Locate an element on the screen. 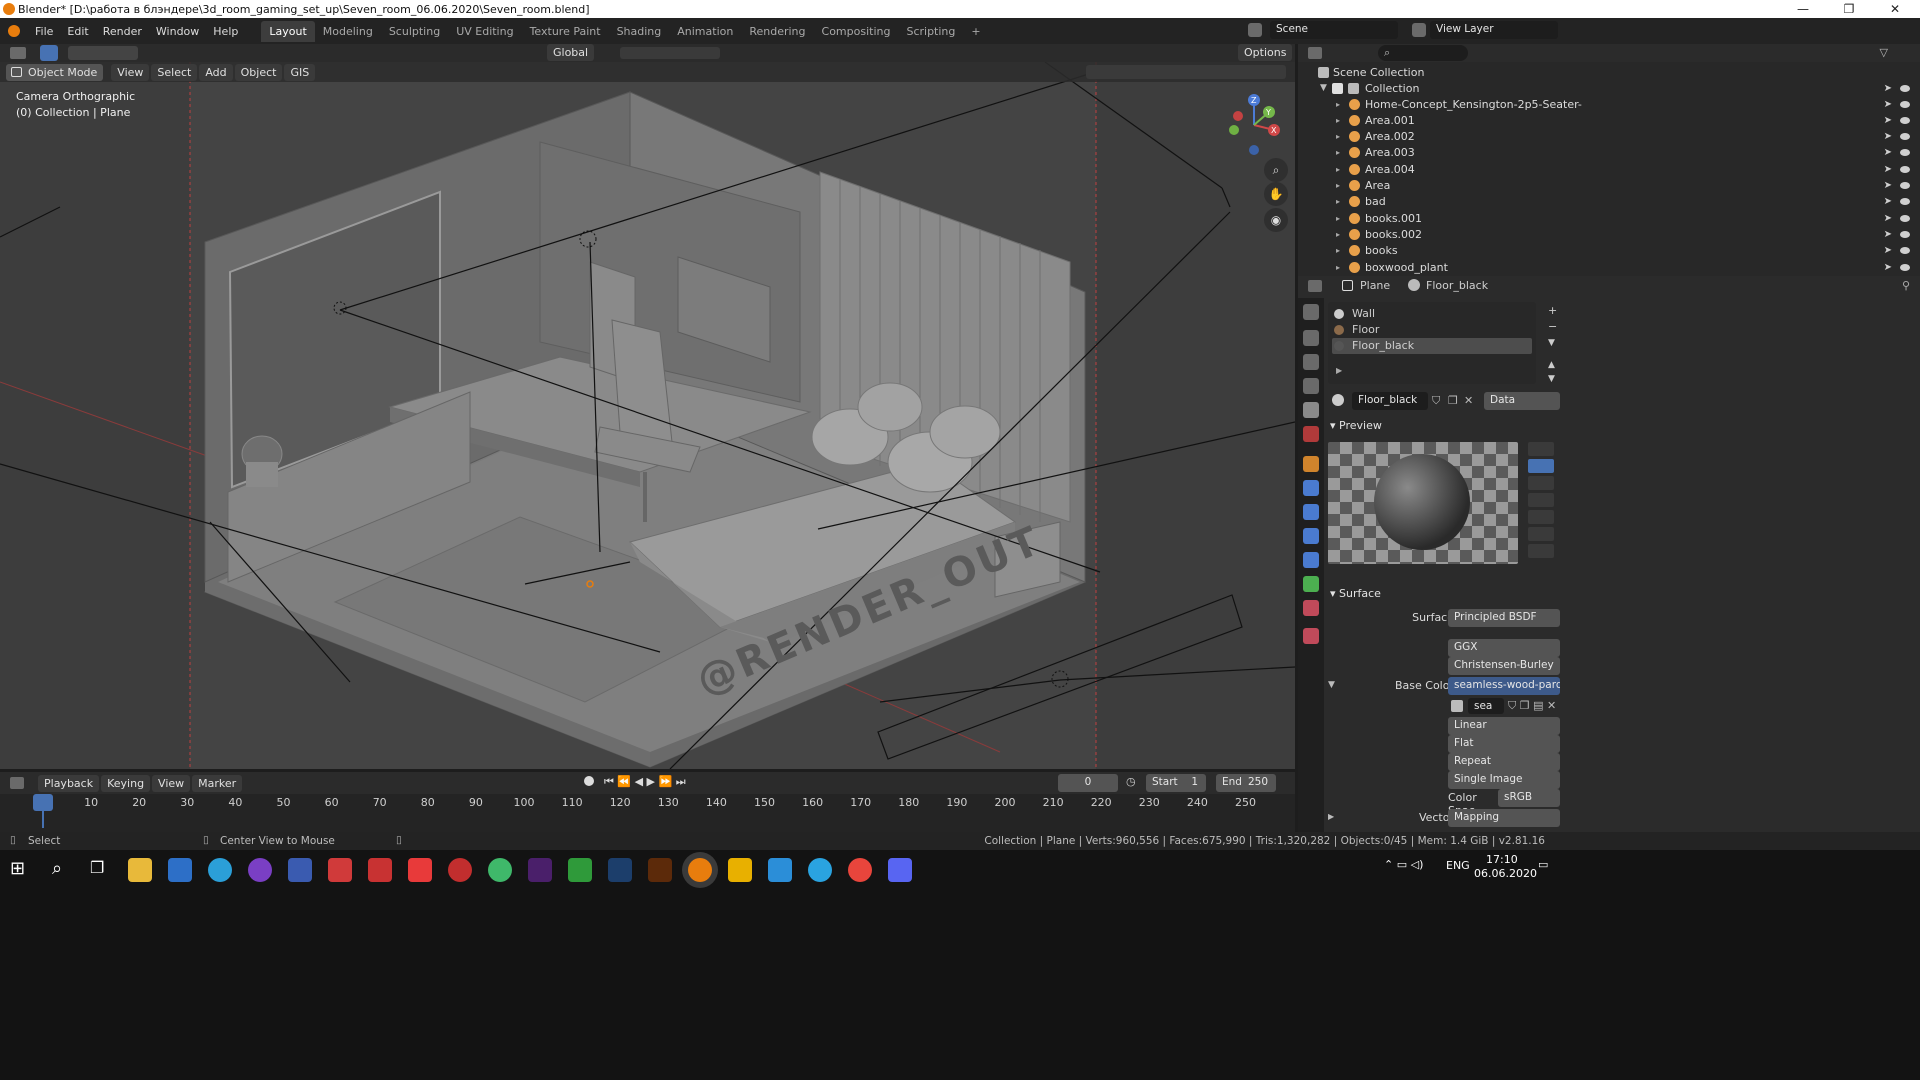  close-button: ✕ is located at coordinates (1895, 9).